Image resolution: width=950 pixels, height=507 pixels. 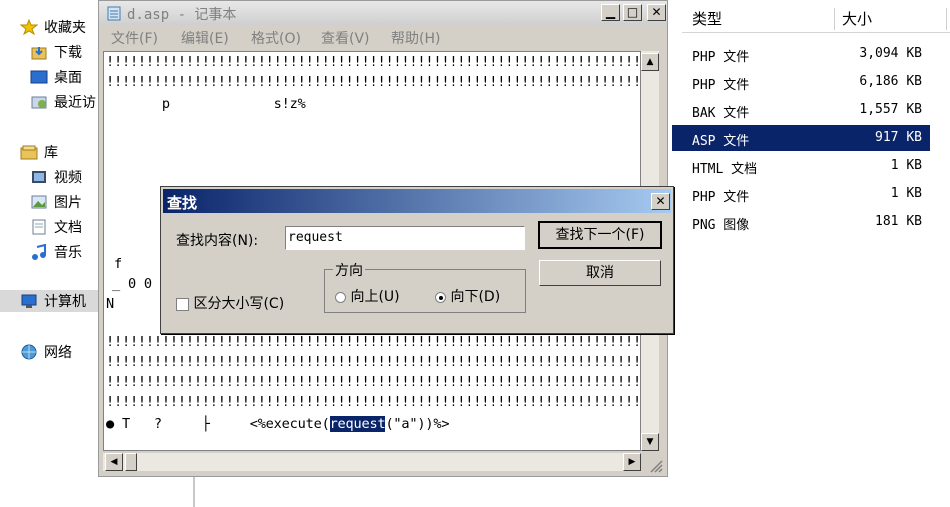 I want to click on radio-button-icon, so click(x=340, y=297).